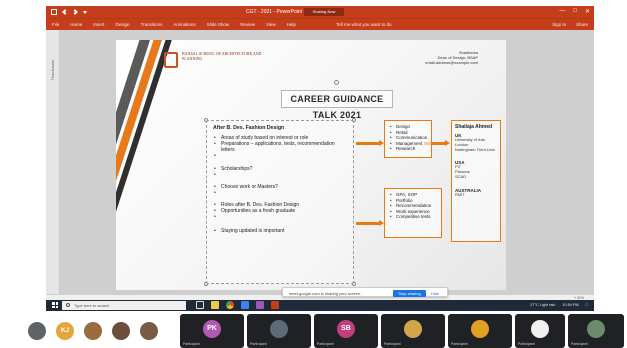 The image size is (627, 348). What do you see at coordinates (55, 305) in the screenshot?
I see `windows-start-icon` at bounding box center [55, 305].